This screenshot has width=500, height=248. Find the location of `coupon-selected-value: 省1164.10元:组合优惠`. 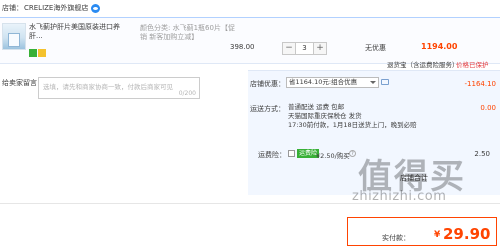

coupon-selected-value: 省1164.10元:组合优惠 is located at coordinates (323, 82).